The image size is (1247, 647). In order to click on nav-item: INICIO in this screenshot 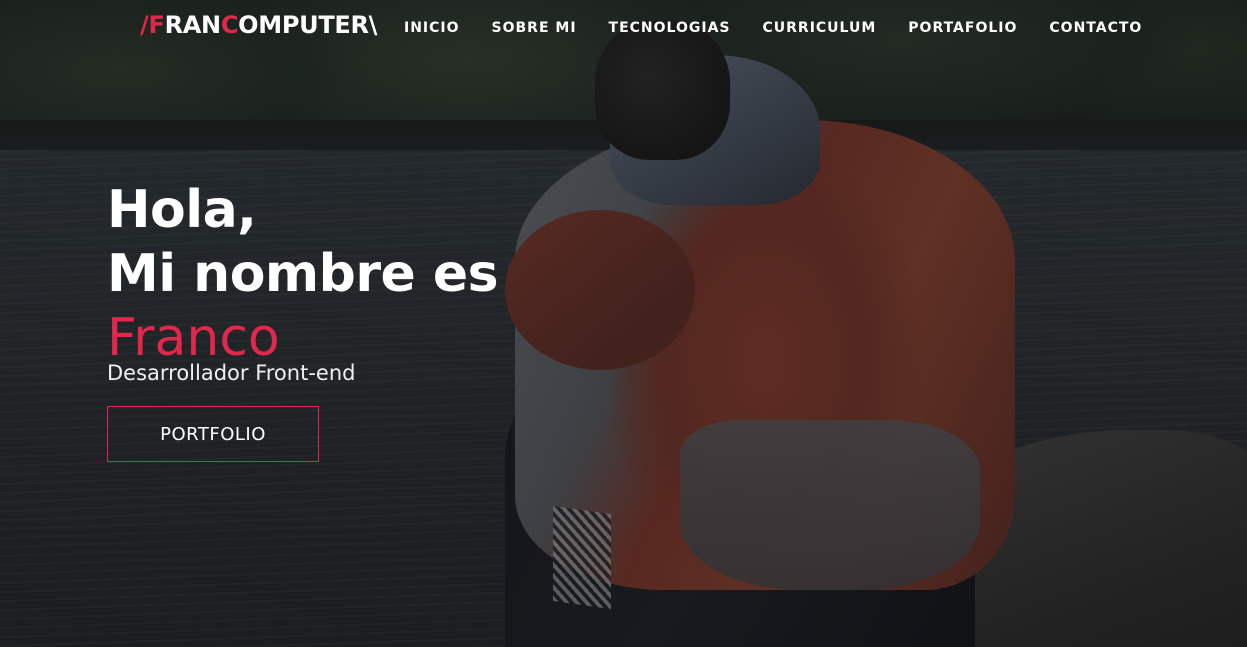, I will do `click(432, 26)`.